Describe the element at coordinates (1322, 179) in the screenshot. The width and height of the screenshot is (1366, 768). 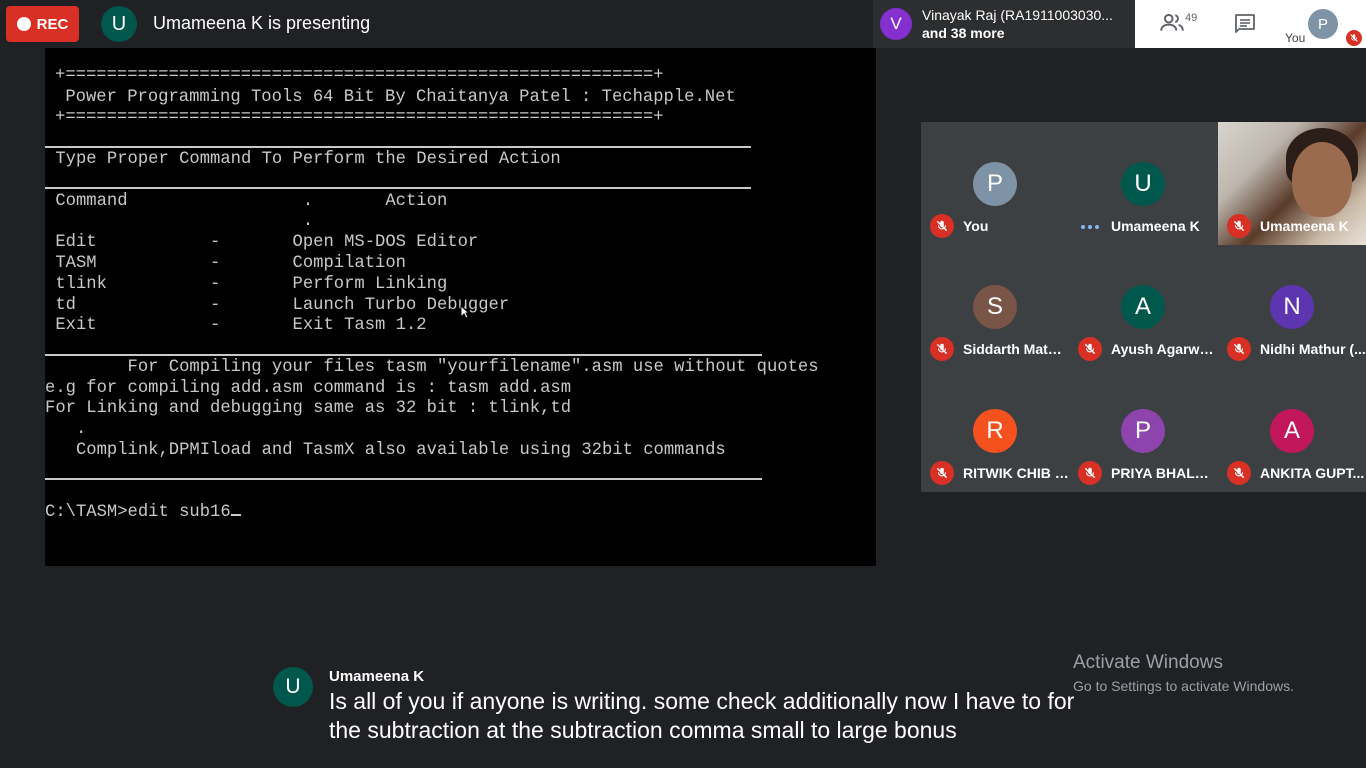
I see `video-face` at that location.